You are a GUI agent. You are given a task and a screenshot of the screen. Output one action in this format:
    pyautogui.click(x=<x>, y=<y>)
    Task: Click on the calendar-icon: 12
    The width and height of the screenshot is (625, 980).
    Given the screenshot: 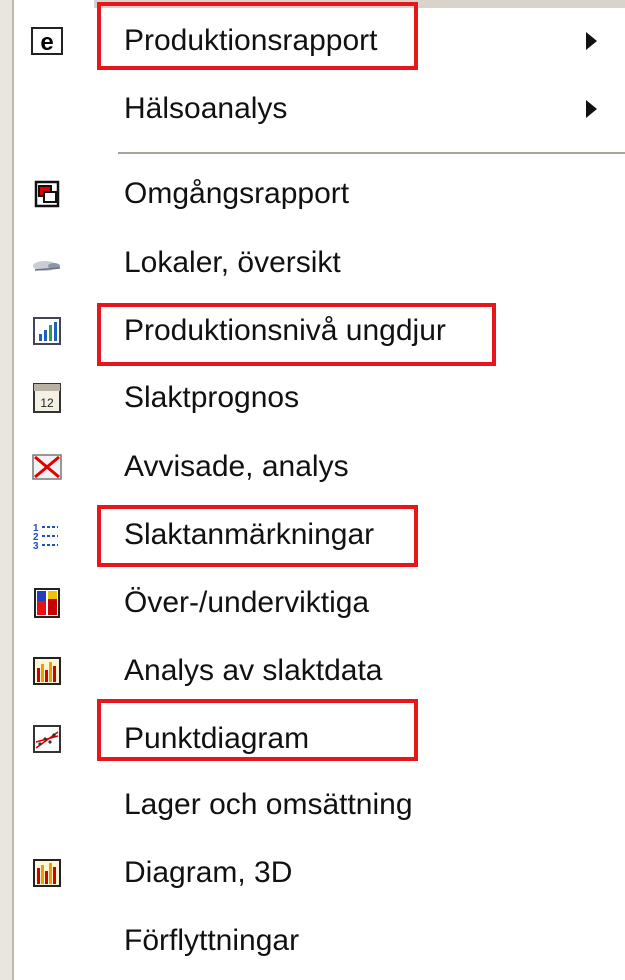 What is the action you would take?
    pyautogui.click(x=47, y=398)
    